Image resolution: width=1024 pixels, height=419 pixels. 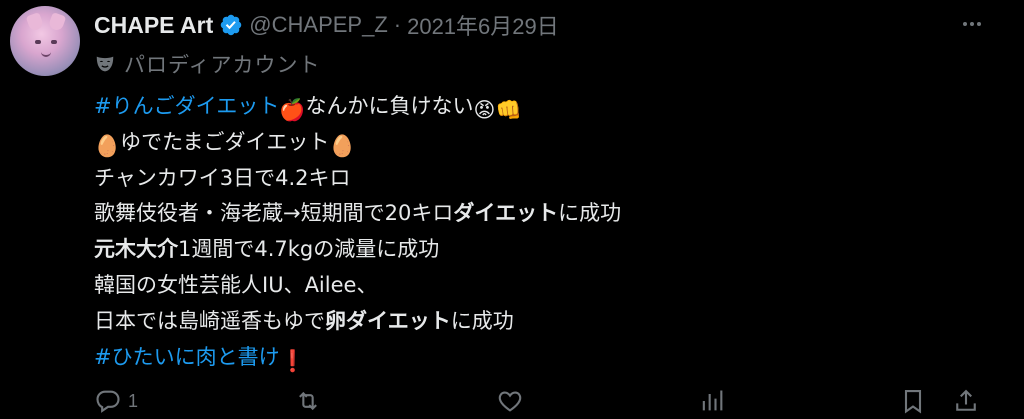 I want to click on views-icon, so click(x=712, y=400).